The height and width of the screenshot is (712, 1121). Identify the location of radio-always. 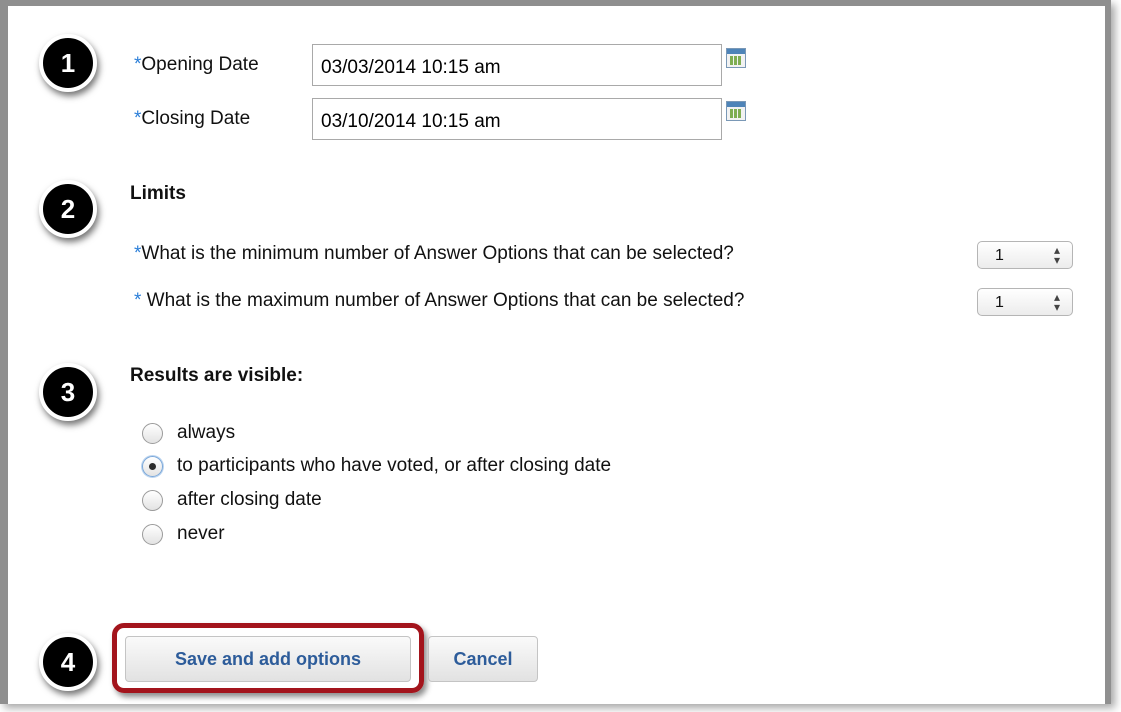
(152, 433).